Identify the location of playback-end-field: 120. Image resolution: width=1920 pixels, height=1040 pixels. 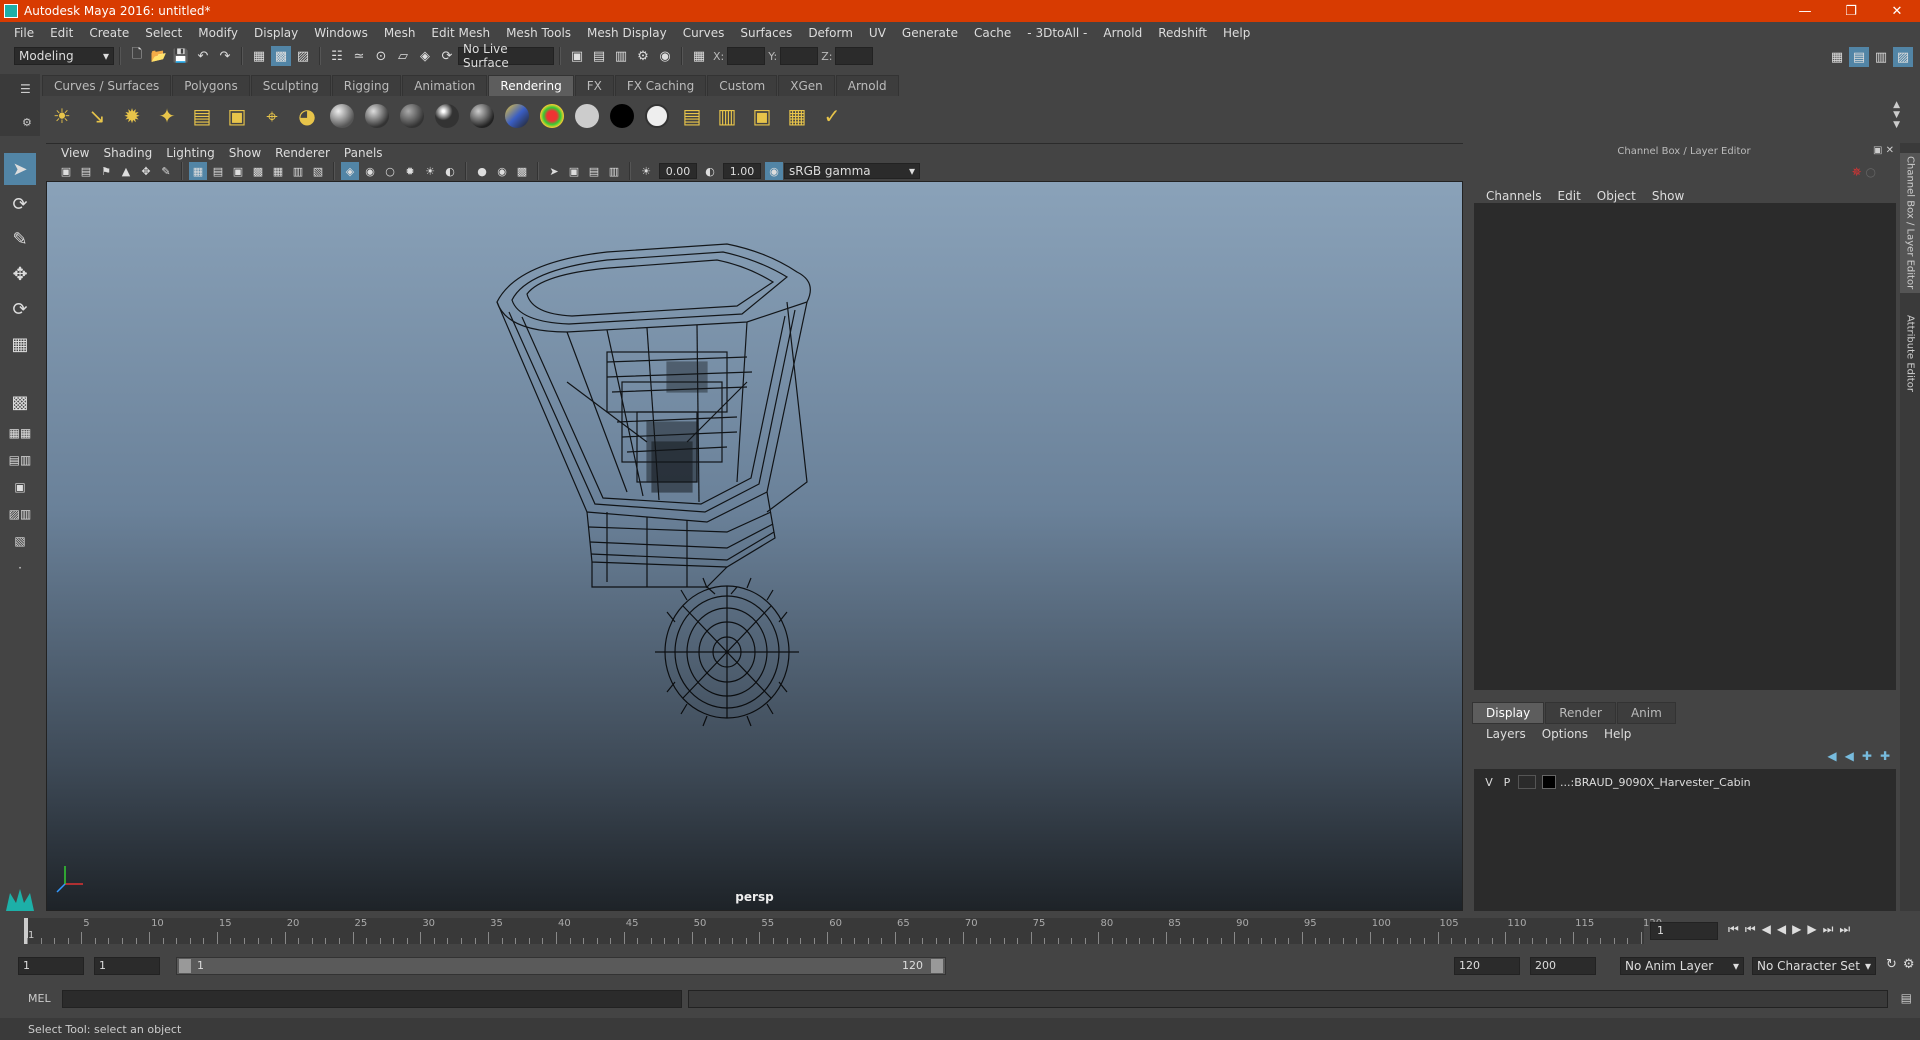
(1487, 966).